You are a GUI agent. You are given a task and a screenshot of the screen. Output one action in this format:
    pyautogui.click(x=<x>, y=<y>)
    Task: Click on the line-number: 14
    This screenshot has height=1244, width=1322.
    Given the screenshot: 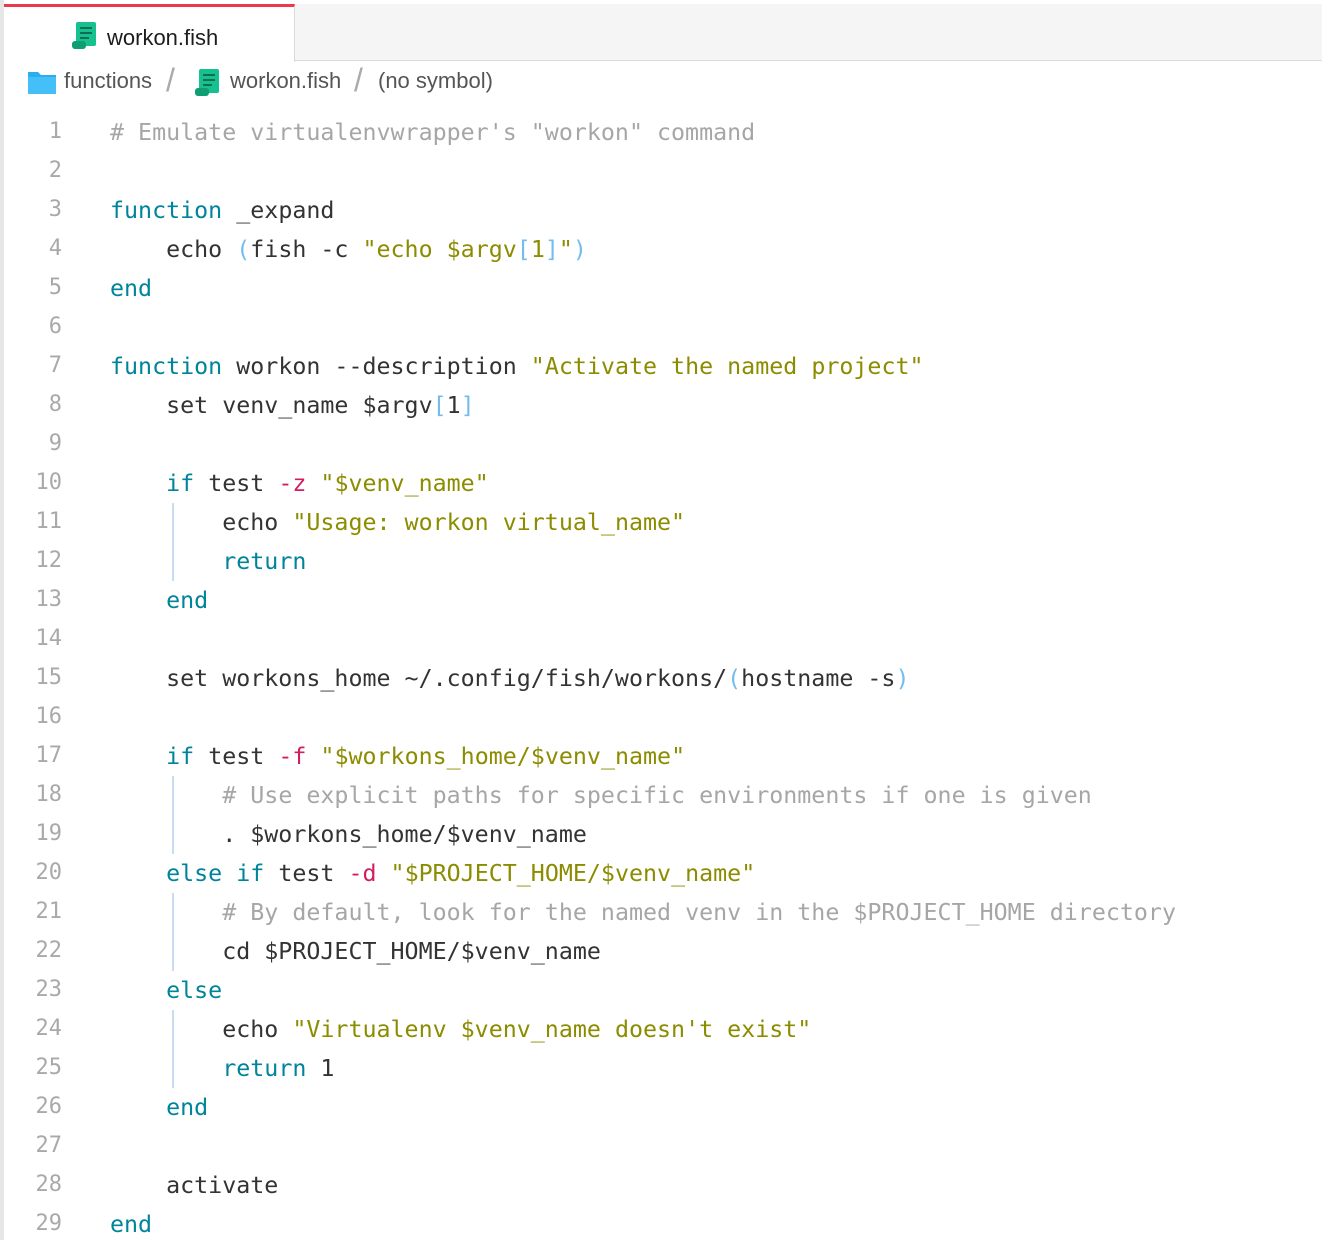 What is the action you would take?
    pyautogui.click(x=49, y=638)
    